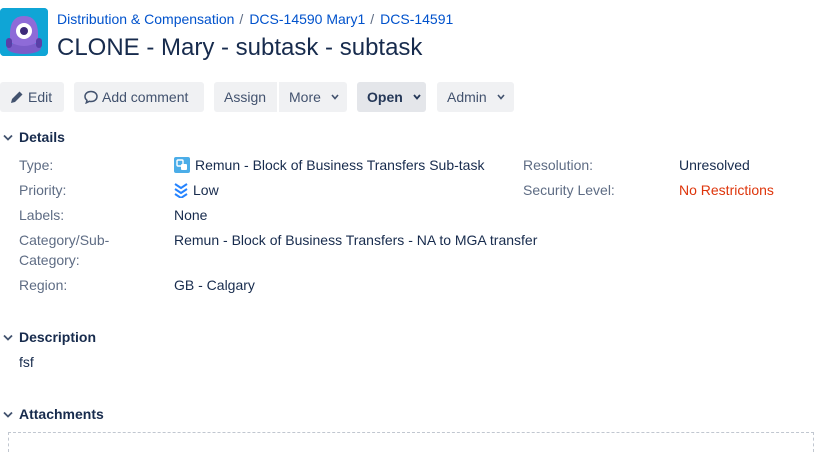 This screenshot has height=452, width=814. What do you see at coordinates (40, 97) in the screenshot?
I see `edit-button-label: Edit` at bounding box center [40, 97].